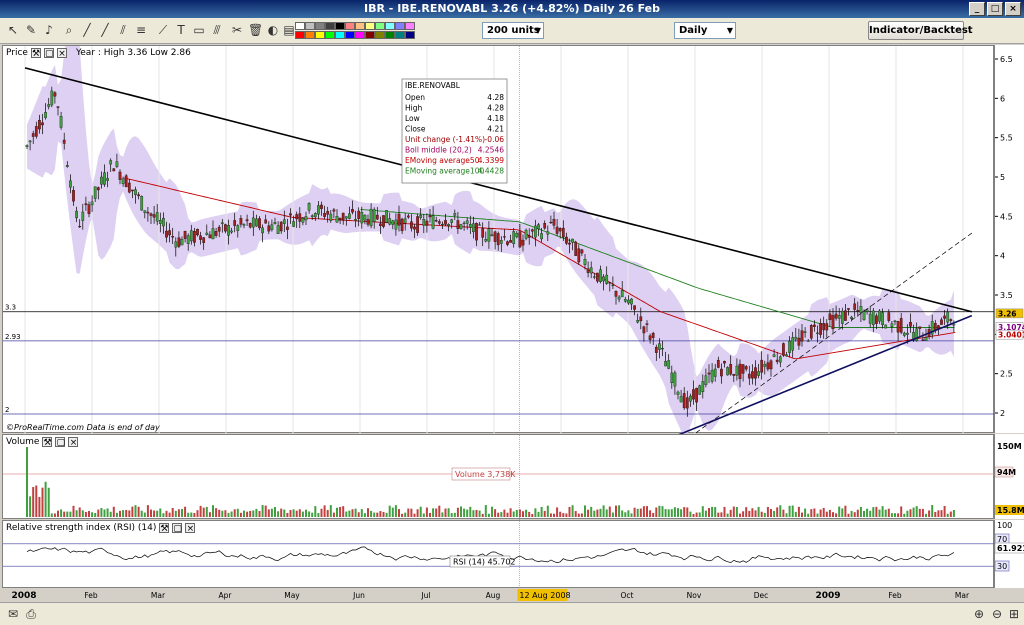  I want to click on pointer-icon: ↖, so click(13, 30).